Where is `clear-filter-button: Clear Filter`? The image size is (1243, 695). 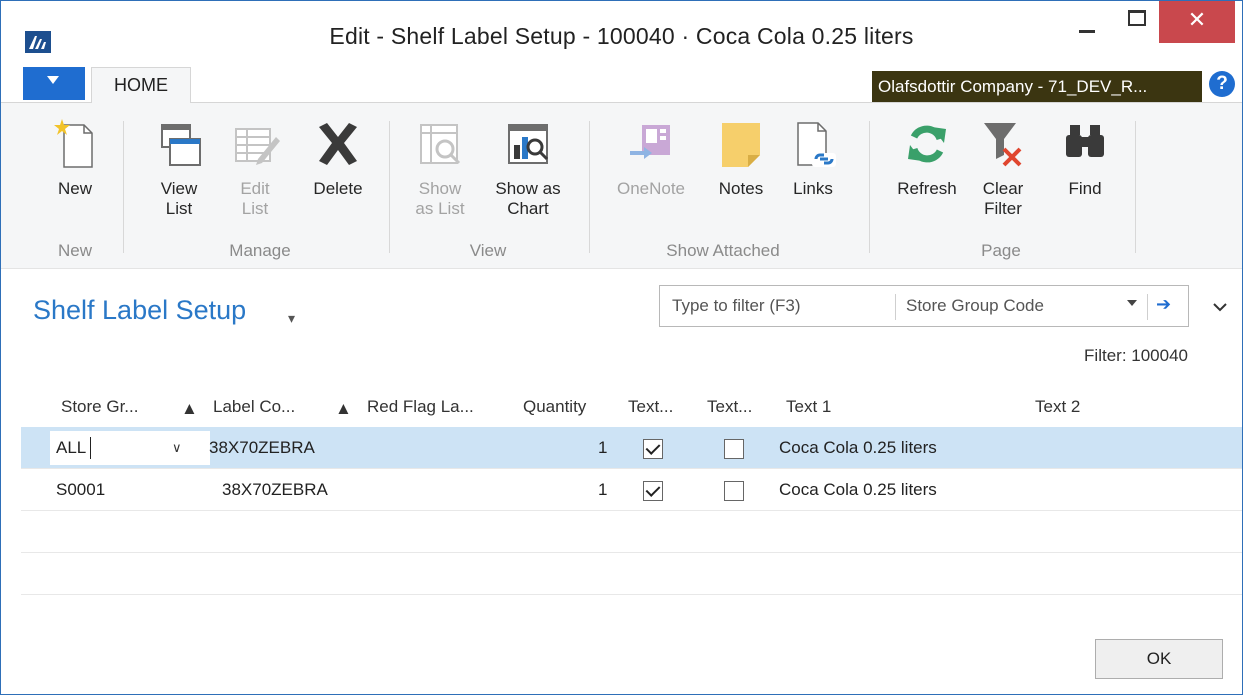
clear-filter-button: Clear Filter is located at coordinates (1003, 167).